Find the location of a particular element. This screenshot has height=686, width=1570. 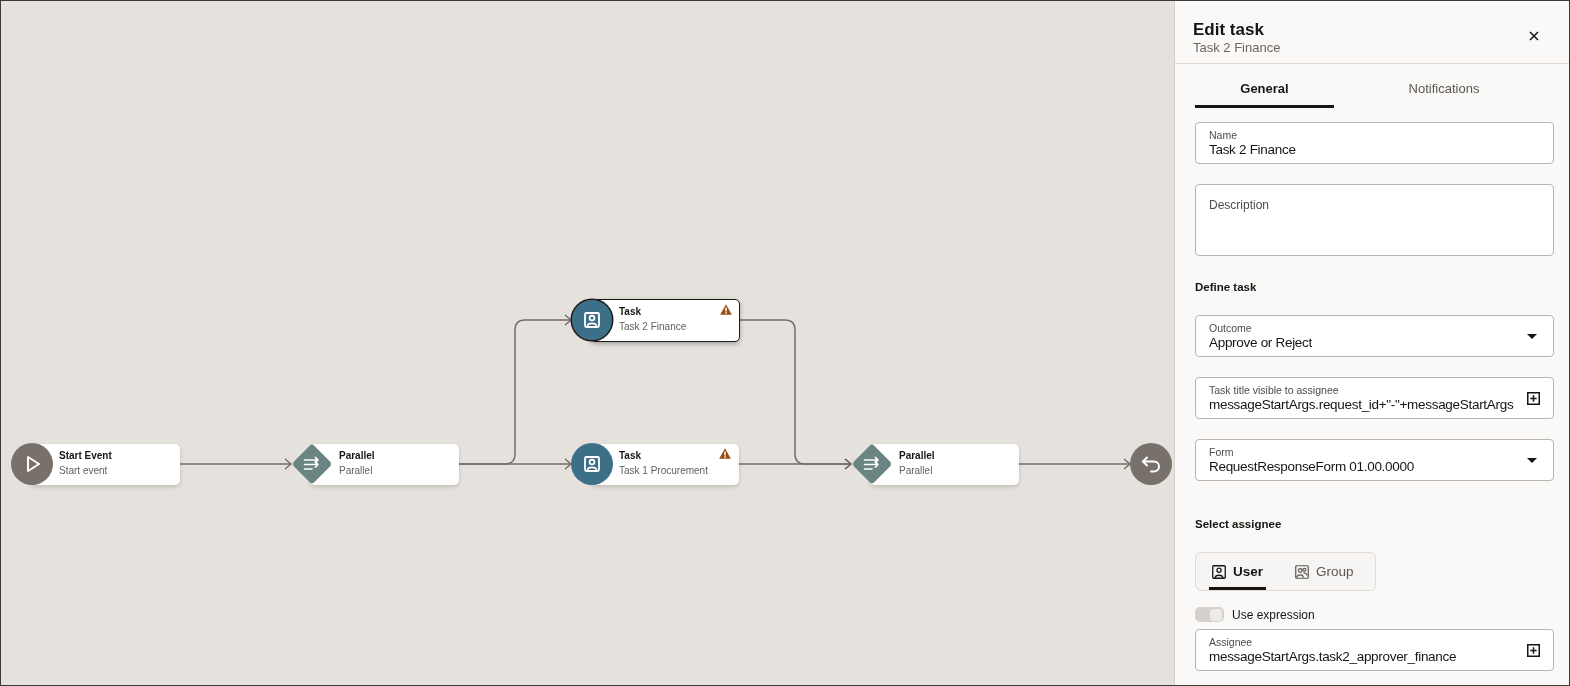

dropdown-field: Outcome Approve or Reject is located at coordinates (1374, 336).